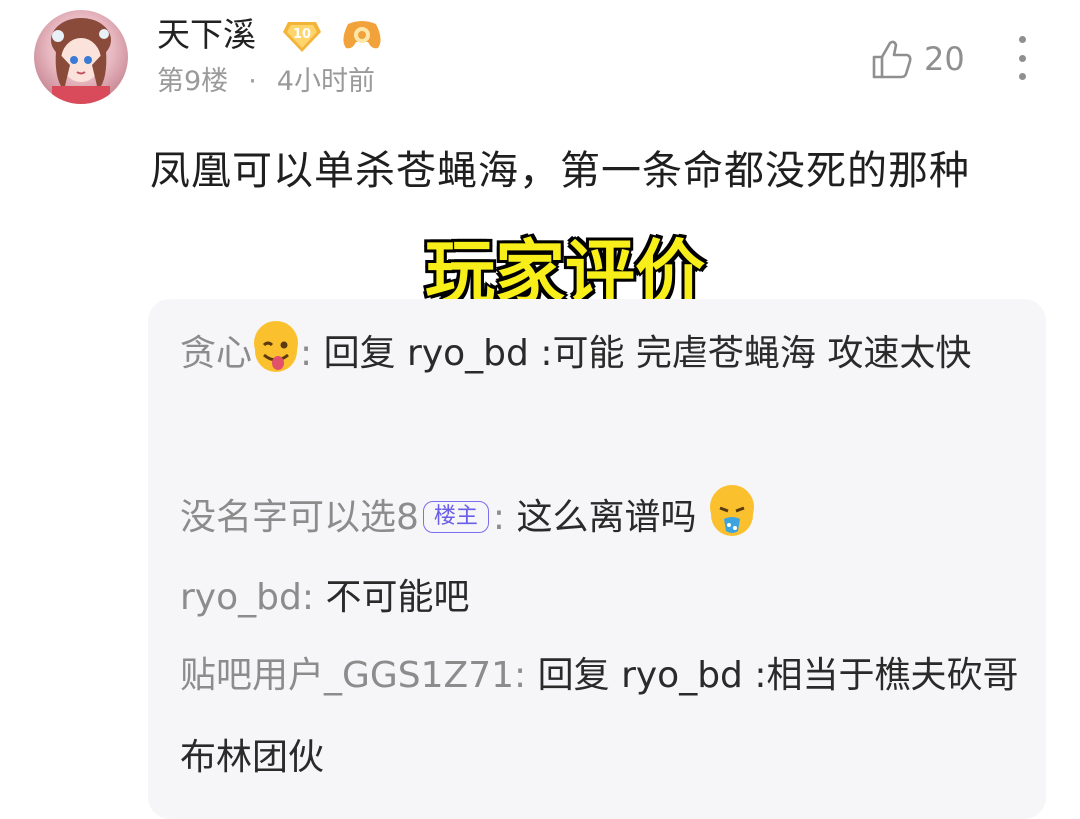  What do you see at coordinates (81, 61) in the screenshot?
I see `avatar-image` at bounding box center [81, 61].